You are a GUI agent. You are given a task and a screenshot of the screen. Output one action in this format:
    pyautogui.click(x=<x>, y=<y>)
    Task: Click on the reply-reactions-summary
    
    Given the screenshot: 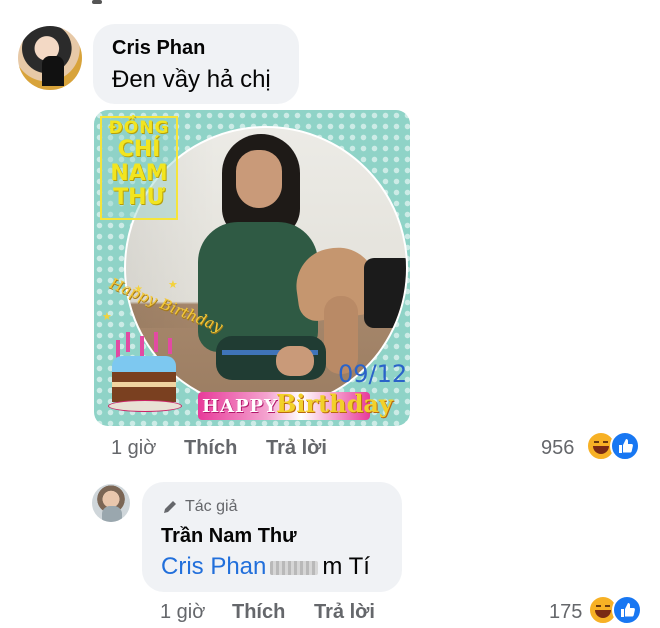 What is the action you would take?
    pyautogui.click(x=618, y=610)
    